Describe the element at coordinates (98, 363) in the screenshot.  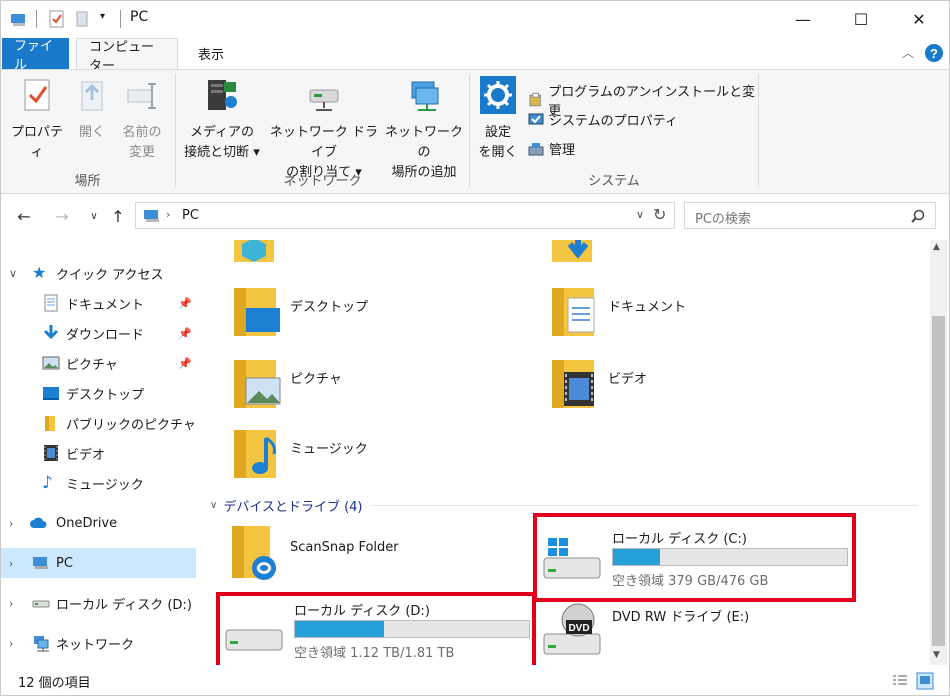
I see `nav-item-pictures: ピクチャ 📌` at that location.